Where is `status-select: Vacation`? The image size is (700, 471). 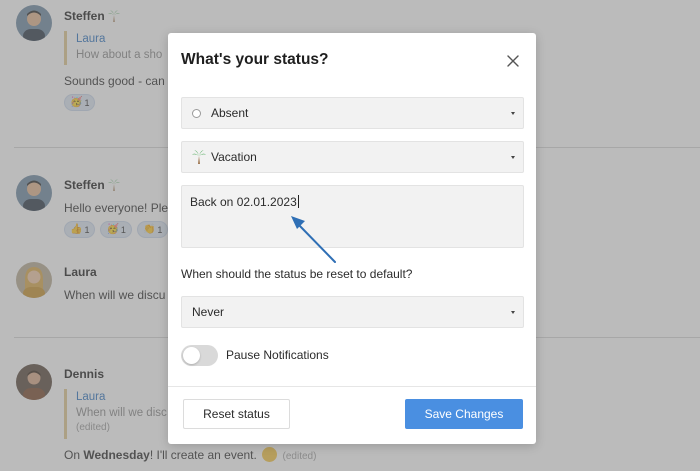
status-select: Vacation is located at coordinates (352, 157).